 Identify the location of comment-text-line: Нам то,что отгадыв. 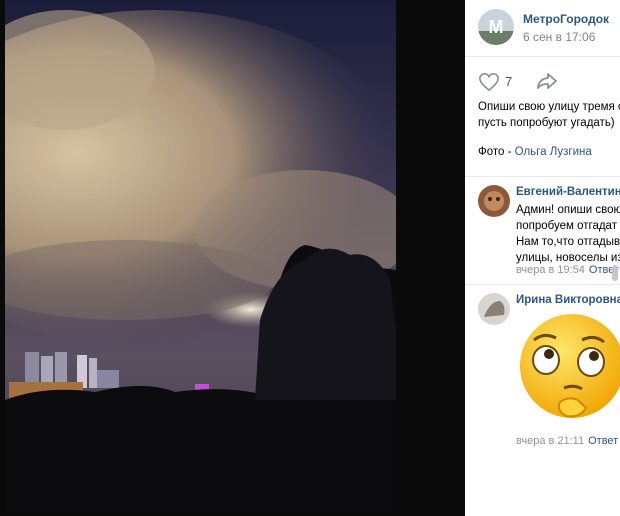
(568, 242).